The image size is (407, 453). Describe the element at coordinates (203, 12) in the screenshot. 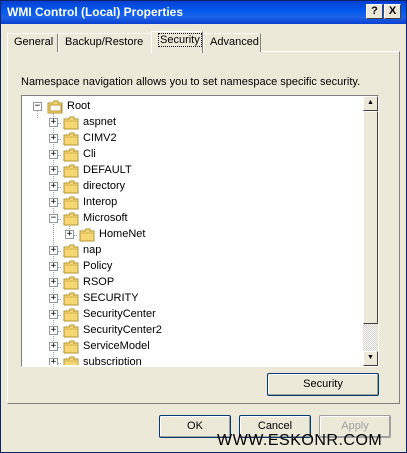

I see `title-bar: WMI Control (Local) Properties ? X` at that location.